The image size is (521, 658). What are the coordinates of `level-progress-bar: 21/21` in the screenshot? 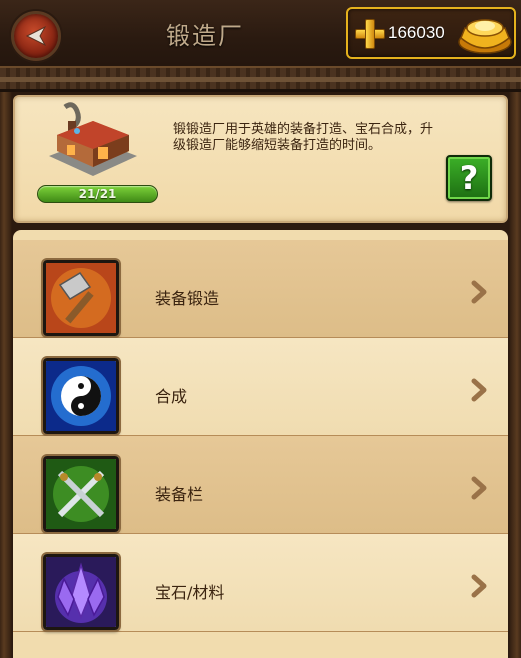 It's located at (97, 194).